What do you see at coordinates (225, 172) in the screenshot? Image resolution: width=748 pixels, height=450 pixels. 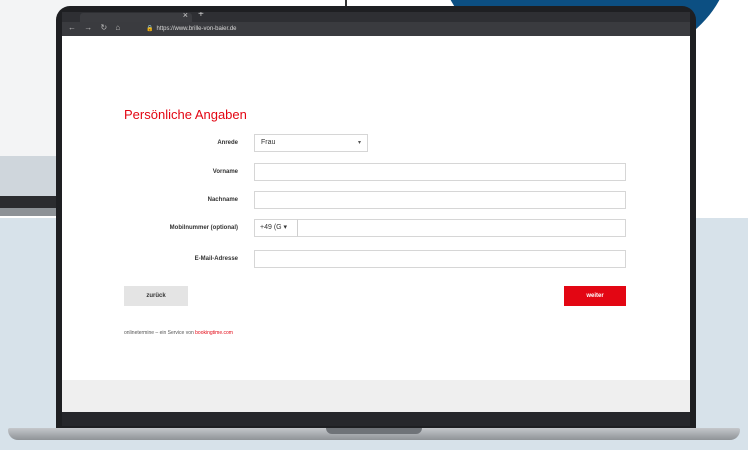 I see `label-vorname: Vorname` at bounding box center [225, 172].